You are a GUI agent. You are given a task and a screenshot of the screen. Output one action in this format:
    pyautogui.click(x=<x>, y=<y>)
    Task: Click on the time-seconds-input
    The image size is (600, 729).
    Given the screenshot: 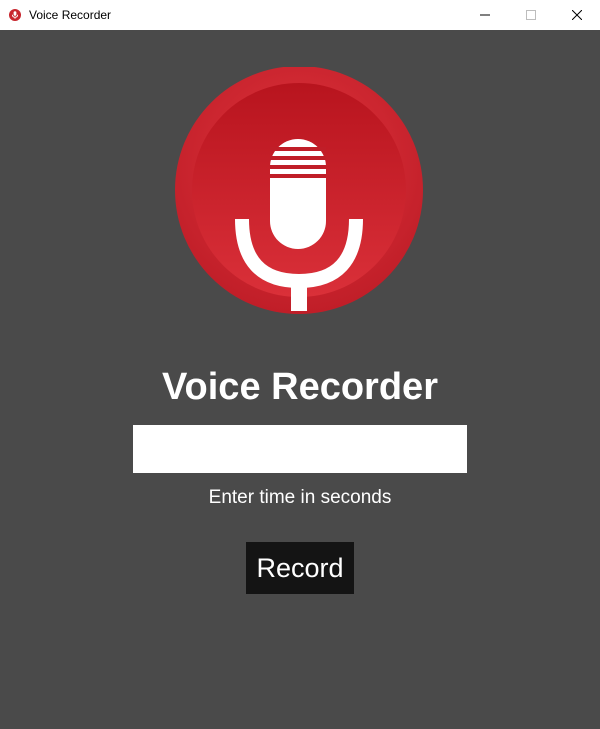 What is the action you would take?
    pyautogui.click(x=300, y=449)
    